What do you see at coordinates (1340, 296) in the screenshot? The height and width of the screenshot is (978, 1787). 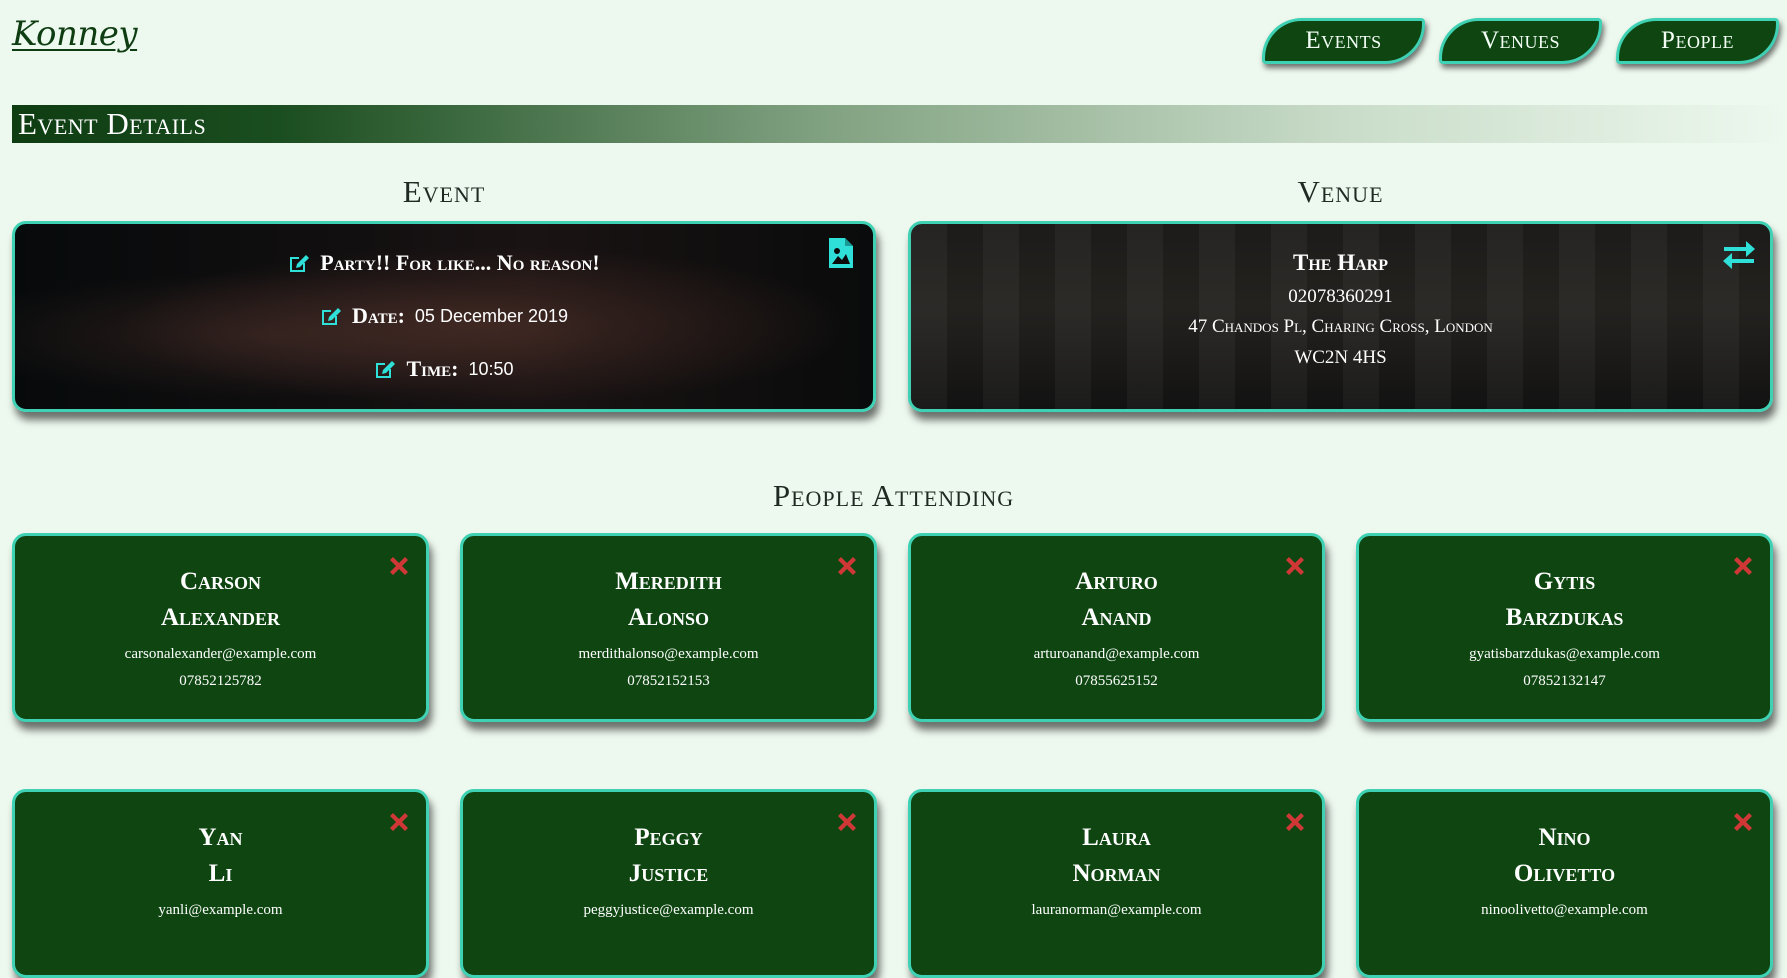 I see `venue-phone: 02078360291` at bounding box center [1340, 296].